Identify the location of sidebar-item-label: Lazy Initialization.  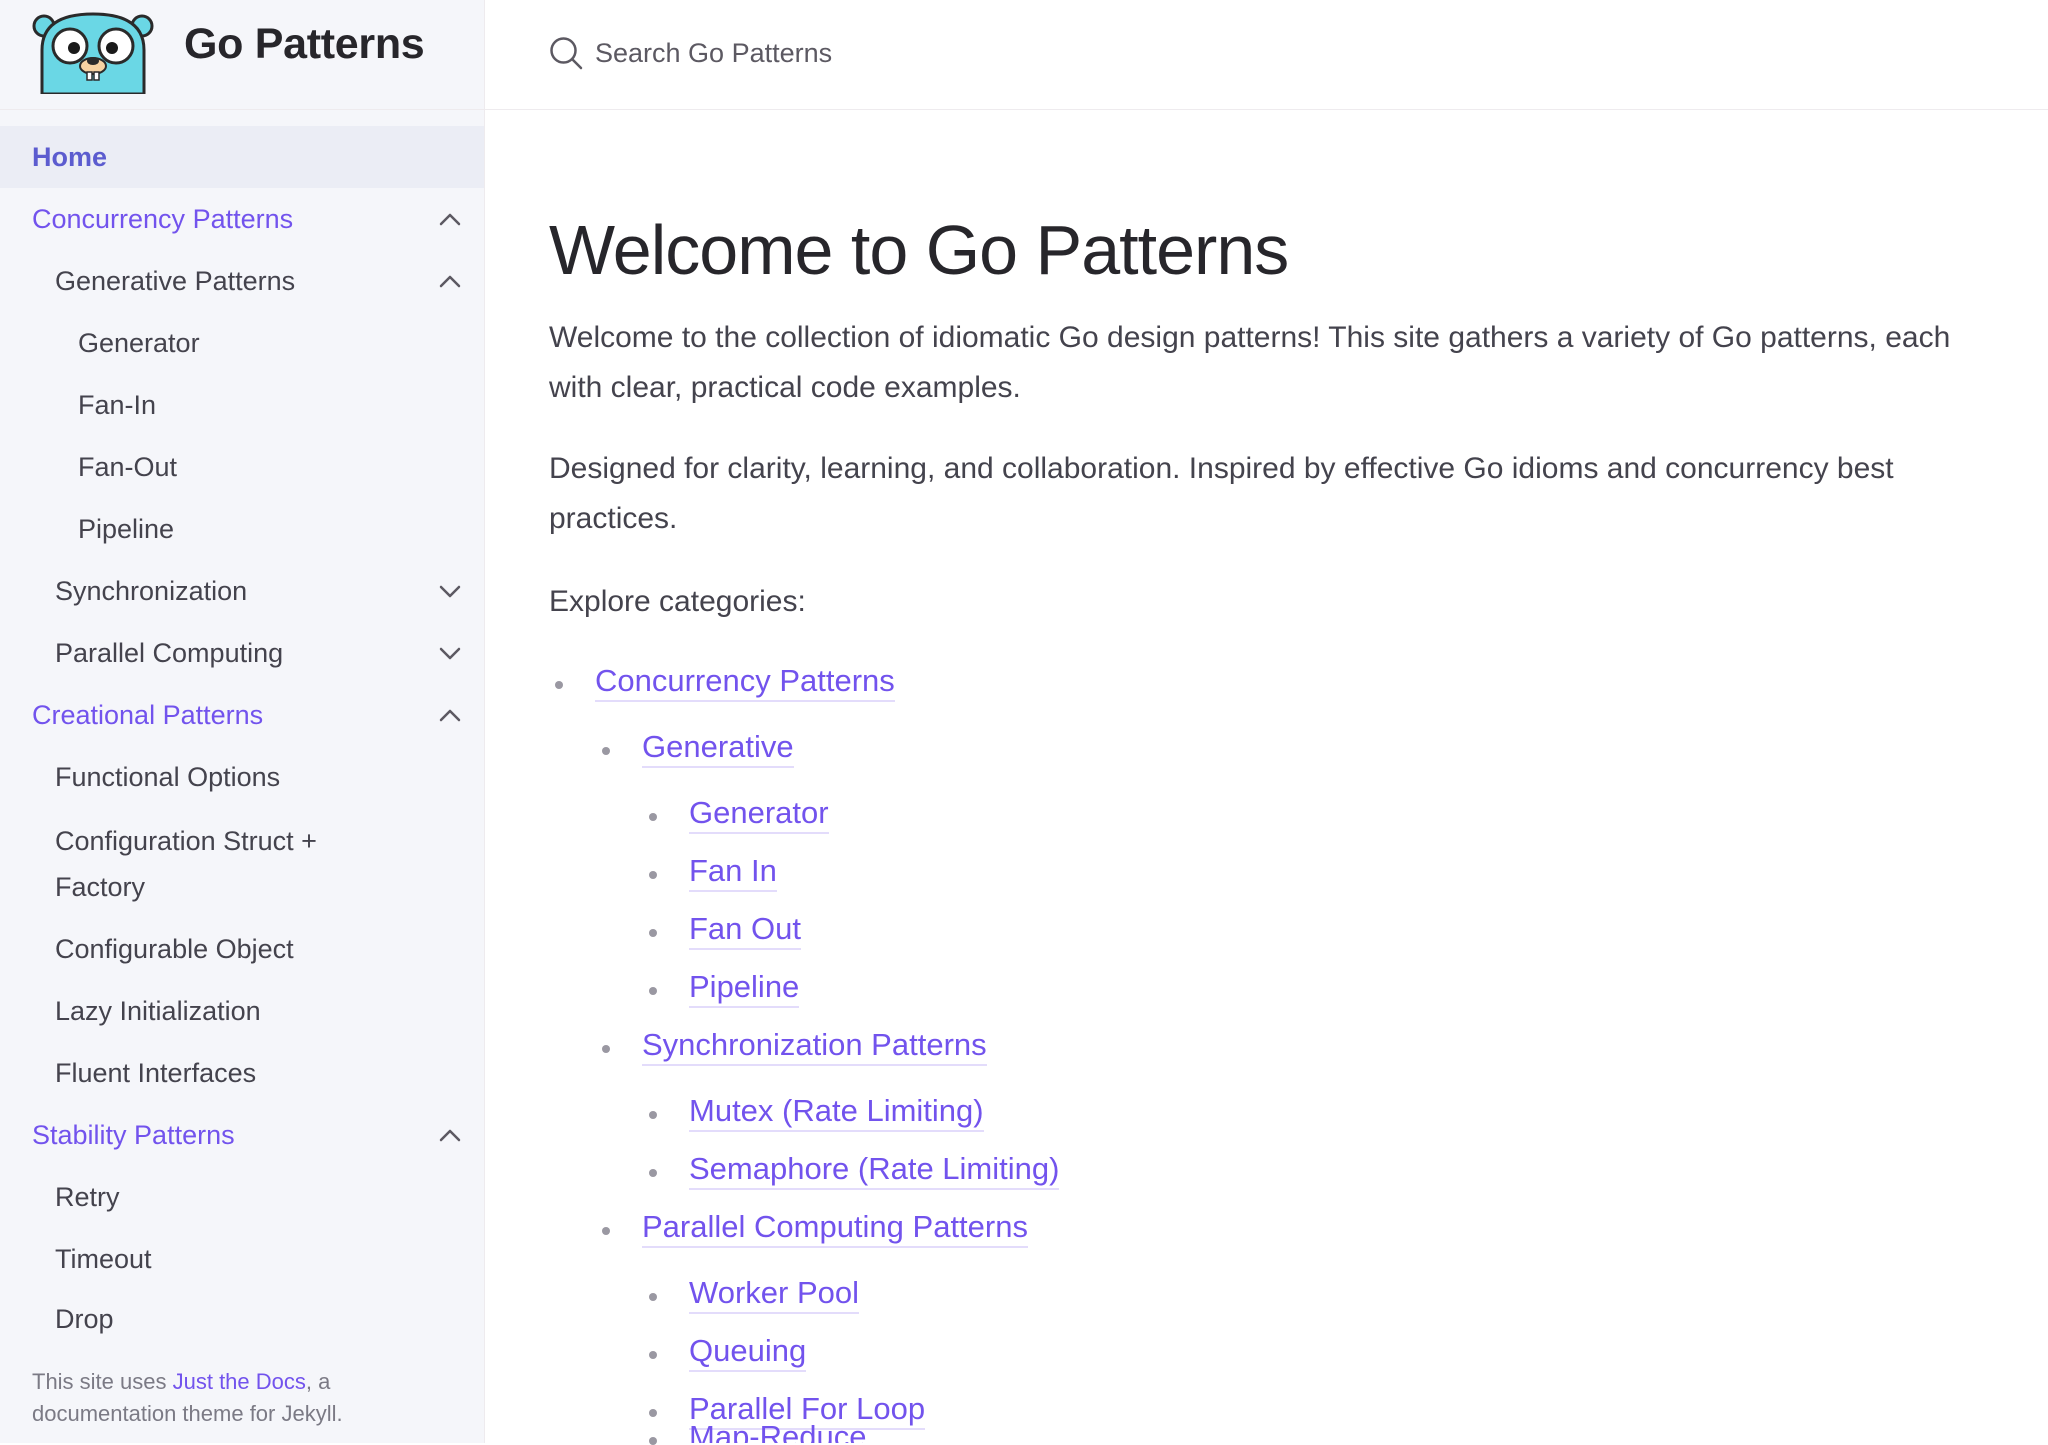
(158, 1010).